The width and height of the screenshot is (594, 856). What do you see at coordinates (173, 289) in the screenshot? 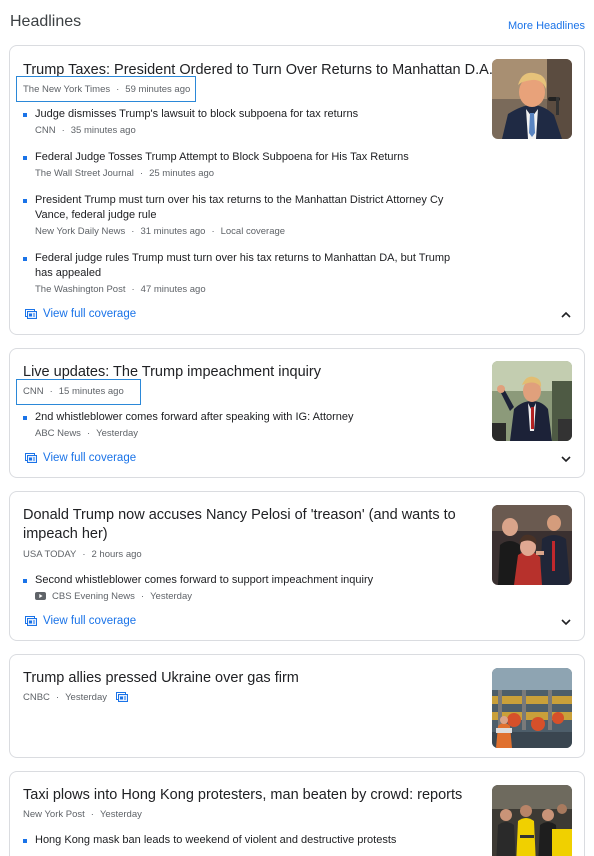
I see `sub-article-time: 47 minutes ago` at bounding box center [173, 289].